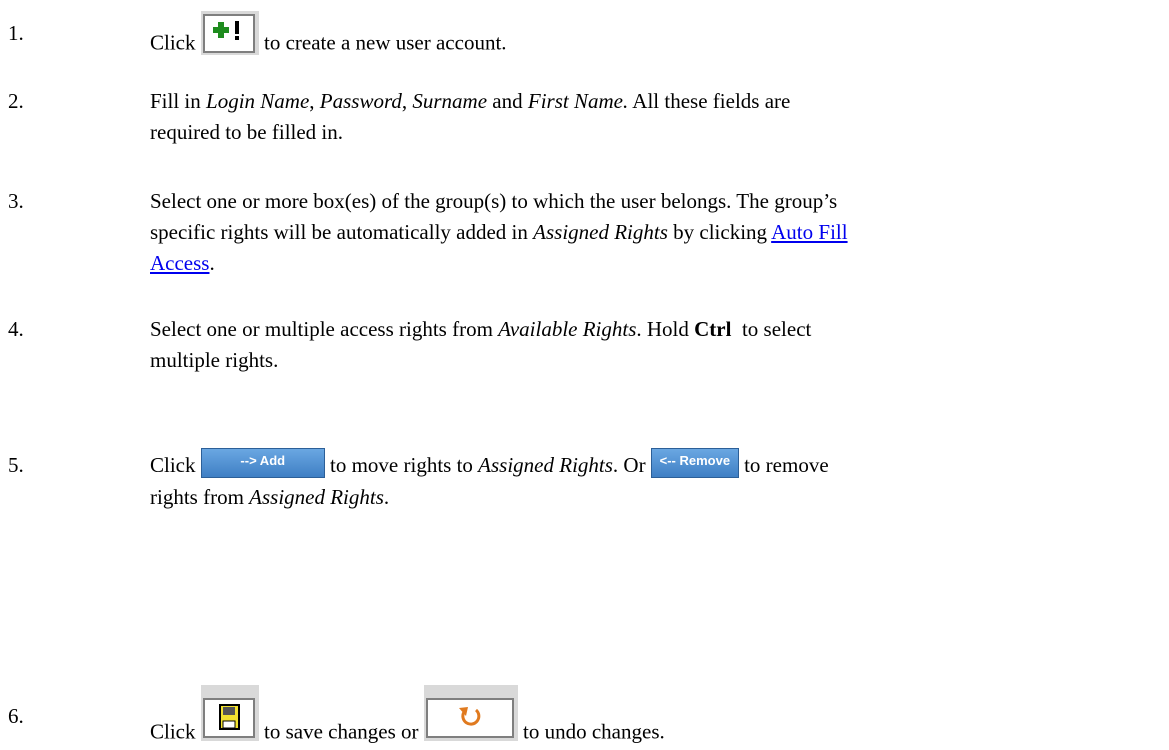 The width and height of the screenshot is (1169, 750). Describe the element at coordinates (16, 201) in the screenshot. I see `step-number: 3.` at that location.